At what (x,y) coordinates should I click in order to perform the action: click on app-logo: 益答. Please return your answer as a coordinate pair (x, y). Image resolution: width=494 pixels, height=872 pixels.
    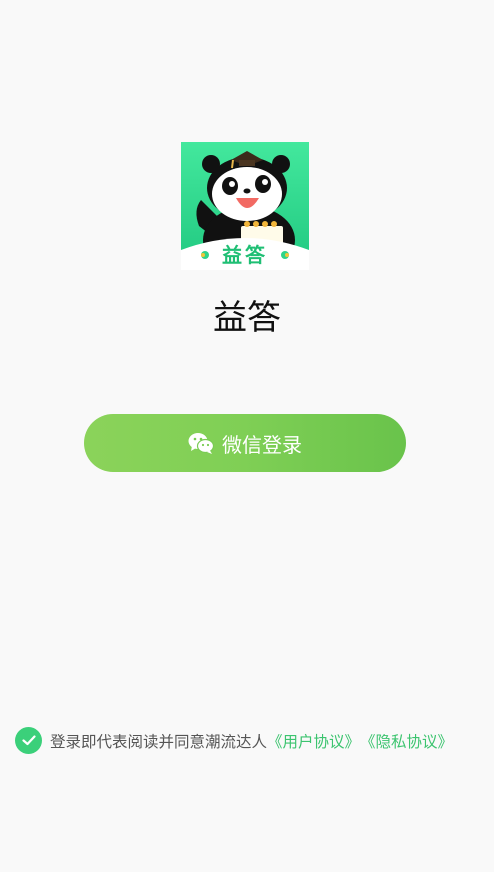
    Looking at the image, I should click on (245, 206).